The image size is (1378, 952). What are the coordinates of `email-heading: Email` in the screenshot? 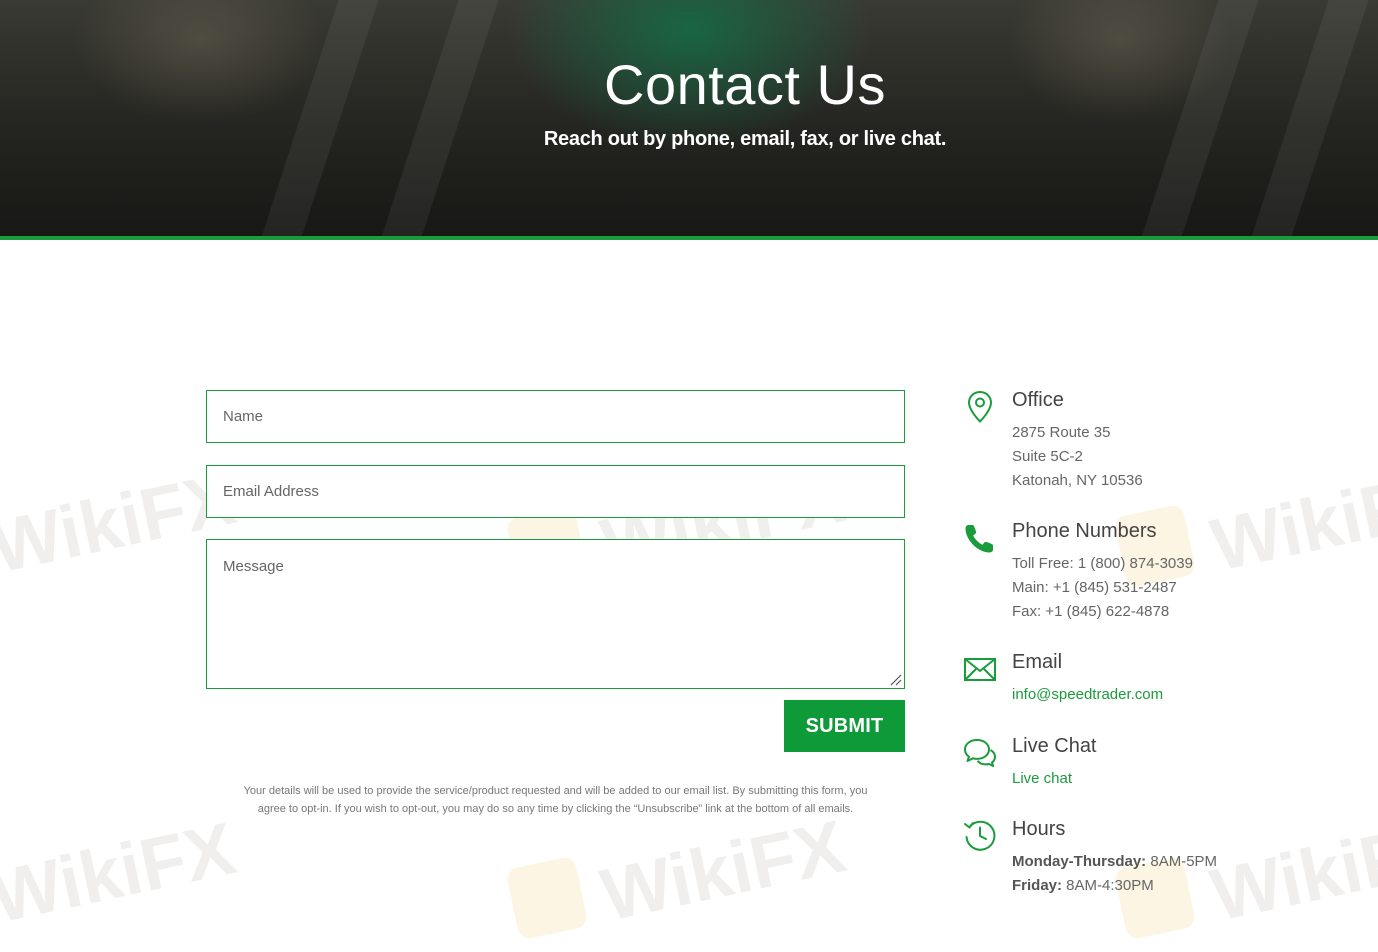 It's located at (1037, 662).